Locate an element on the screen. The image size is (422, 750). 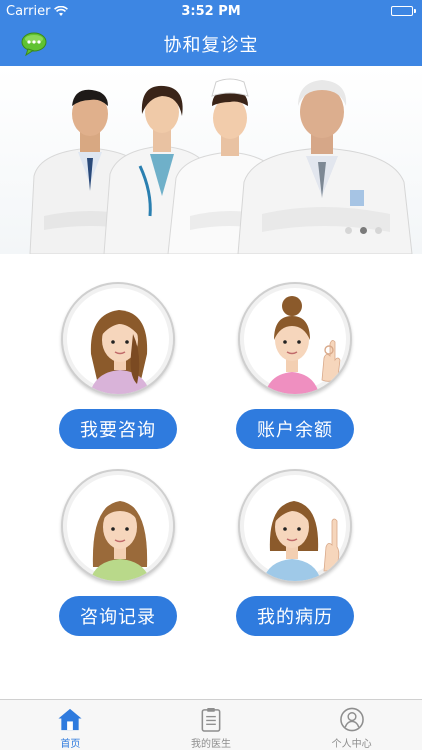
tab-home: 首页 is located at coordinates (70, 725).